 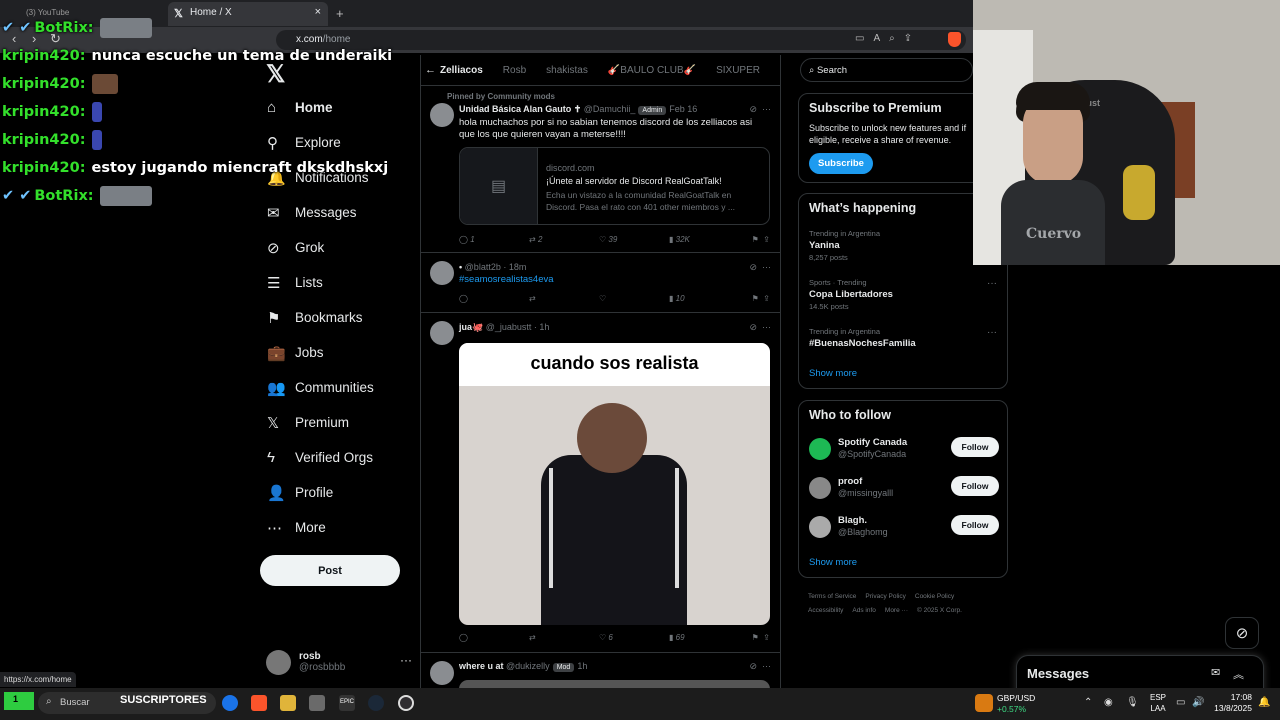 What do you see at coordinates (460, 267) in the screenshot?
I see `author-name: •` at bounding box center [460, 267].